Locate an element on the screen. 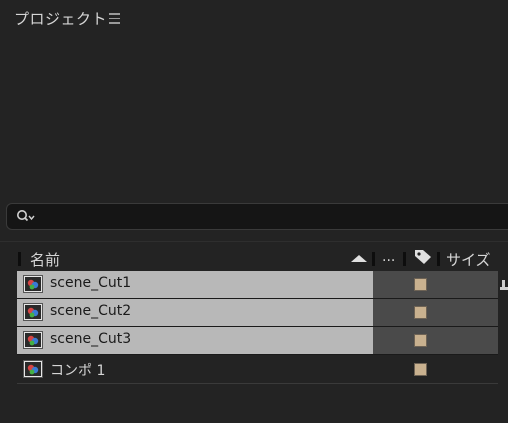 The height and width of the screenshot is (423, 508). column-name-header: 名前 is located at coordinates (45, 259).